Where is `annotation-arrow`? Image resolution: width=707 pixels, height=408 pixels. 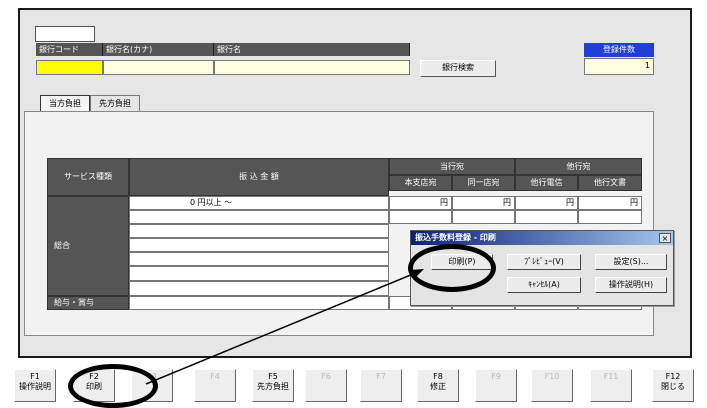
annotation-arrow is located at coordinates (284, 327).